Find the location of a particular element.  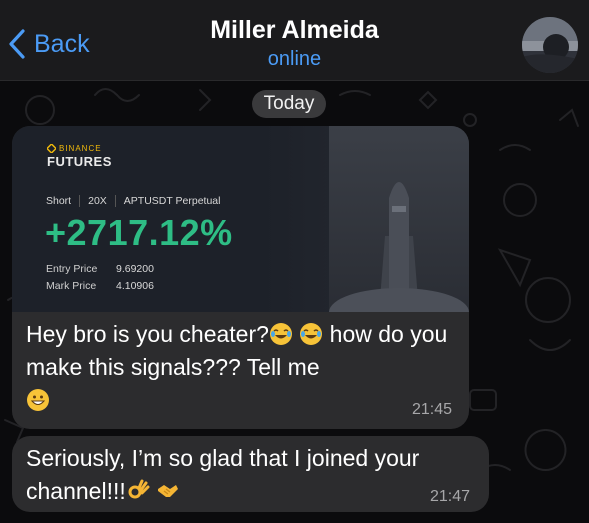

message-timestamp: 21:45 is located at coordinates (432, 409).